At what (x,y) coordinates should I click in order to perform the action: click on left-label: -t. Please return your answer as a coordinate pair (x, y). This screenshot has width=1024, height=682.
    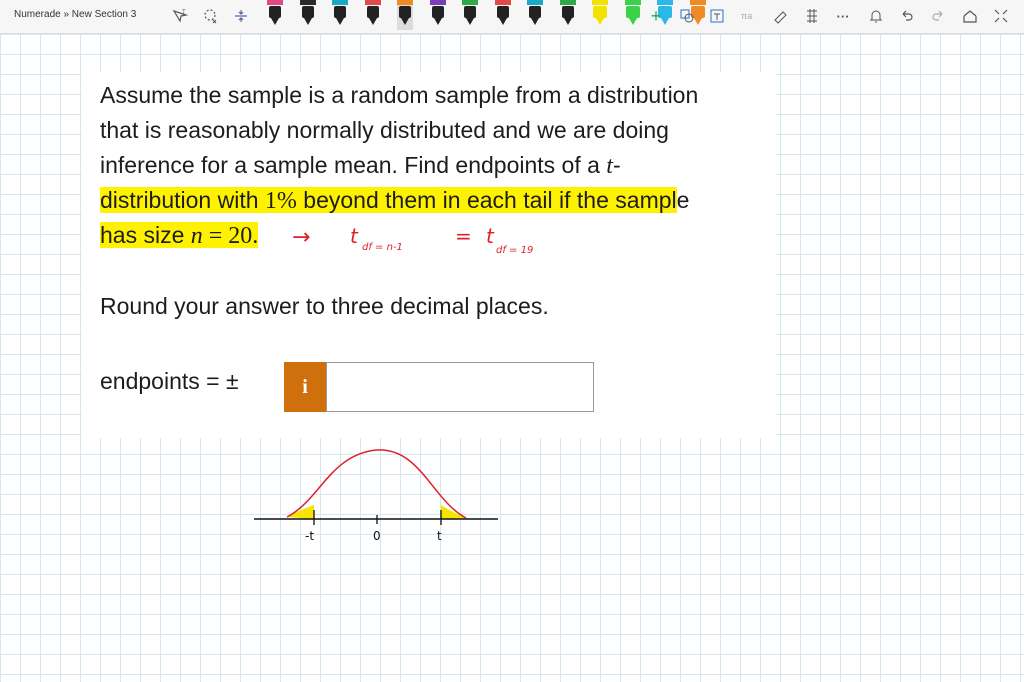
    Looking at the image, I should click on (309, 536).